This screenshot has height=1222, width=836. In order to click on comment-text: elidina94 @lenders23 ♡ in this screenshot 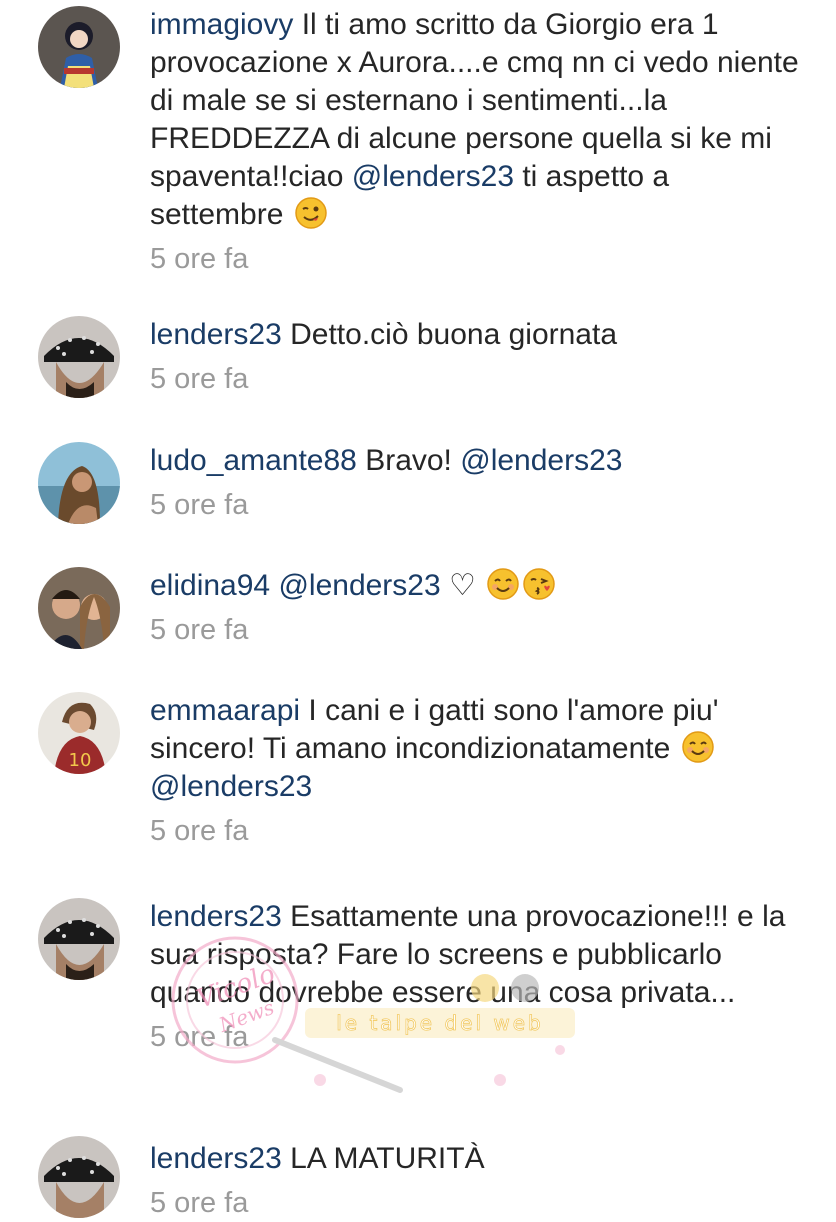, I will do `click(475, 586)`.